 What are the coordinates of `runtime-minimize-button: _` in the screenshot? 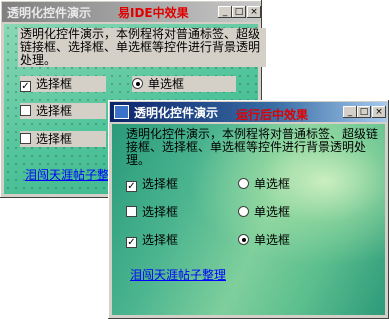 It's located at (350, 112).